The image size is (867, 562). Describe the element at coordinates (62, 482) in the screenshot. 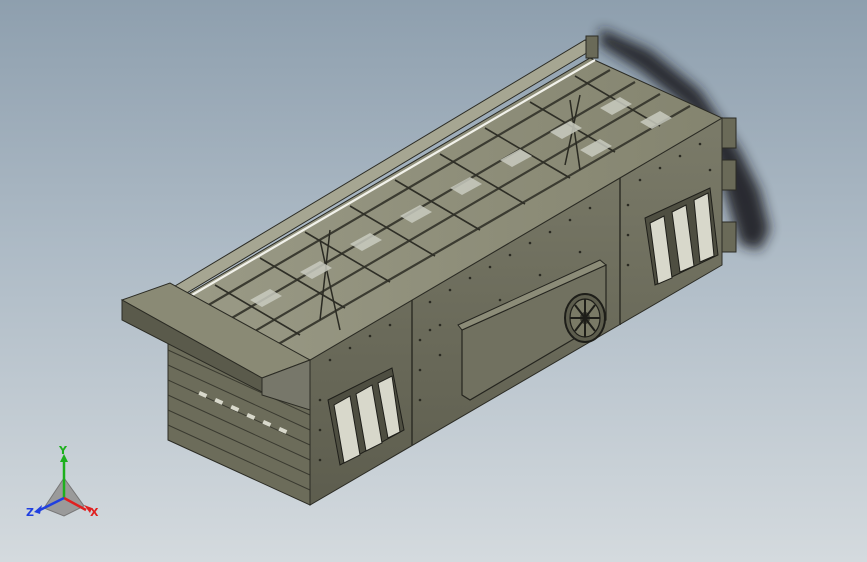

I see `axis-triad: Y X Z` at that location.